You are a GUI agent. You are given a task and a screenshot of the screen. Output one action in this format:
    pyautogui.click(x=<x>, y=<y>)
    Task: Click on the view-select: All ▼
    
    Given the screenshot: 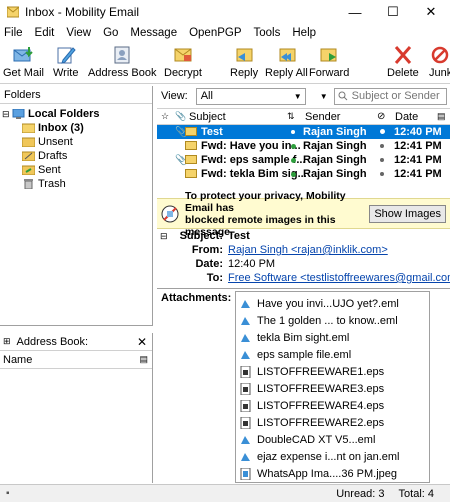 What is the action you would take?
    pyautogui.click(x=250, y=96)
    